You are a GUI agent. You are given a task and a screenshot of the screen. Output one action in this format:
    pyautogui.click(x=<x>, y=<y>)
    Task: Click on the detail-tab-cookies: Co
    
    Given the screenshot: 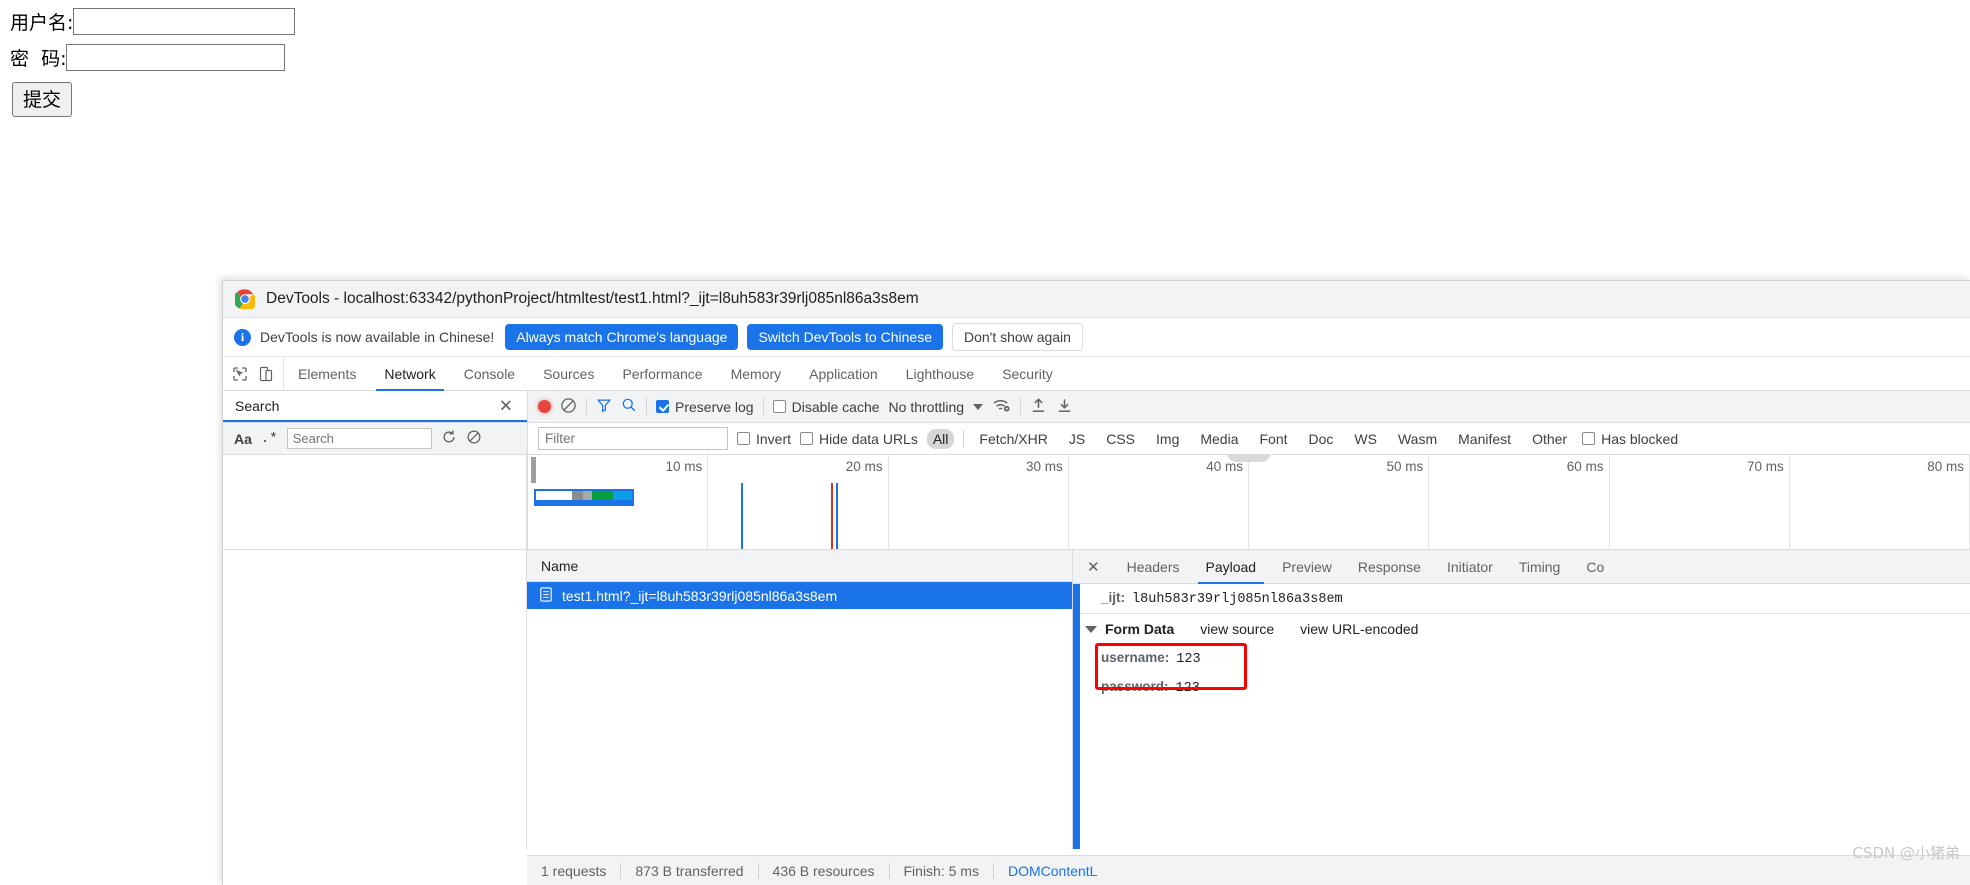 What is the action you would take?
    pyautogui.click(x=1595, y=566)
    